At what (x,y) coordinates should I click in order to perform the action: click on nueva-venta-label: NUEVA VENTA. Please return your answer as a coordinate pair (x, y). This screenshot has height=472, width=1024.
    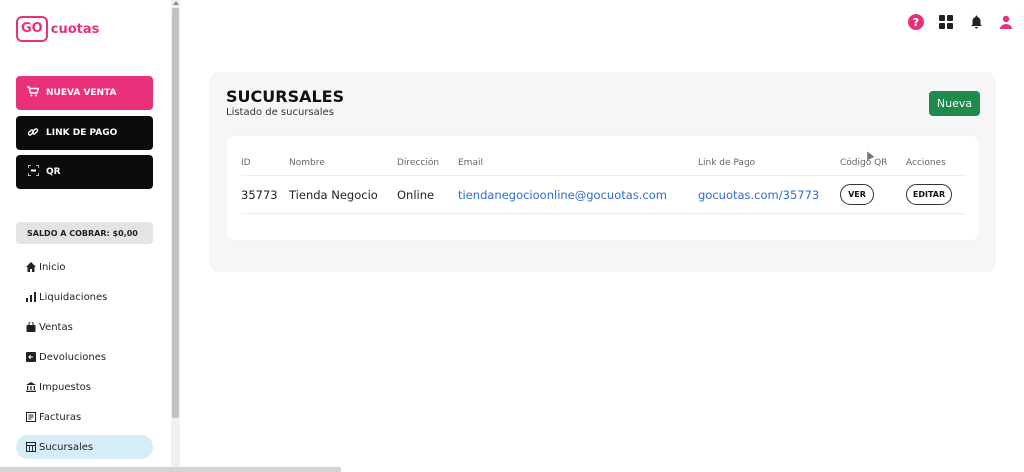
    Looking at the image, I should click on (81, 93).